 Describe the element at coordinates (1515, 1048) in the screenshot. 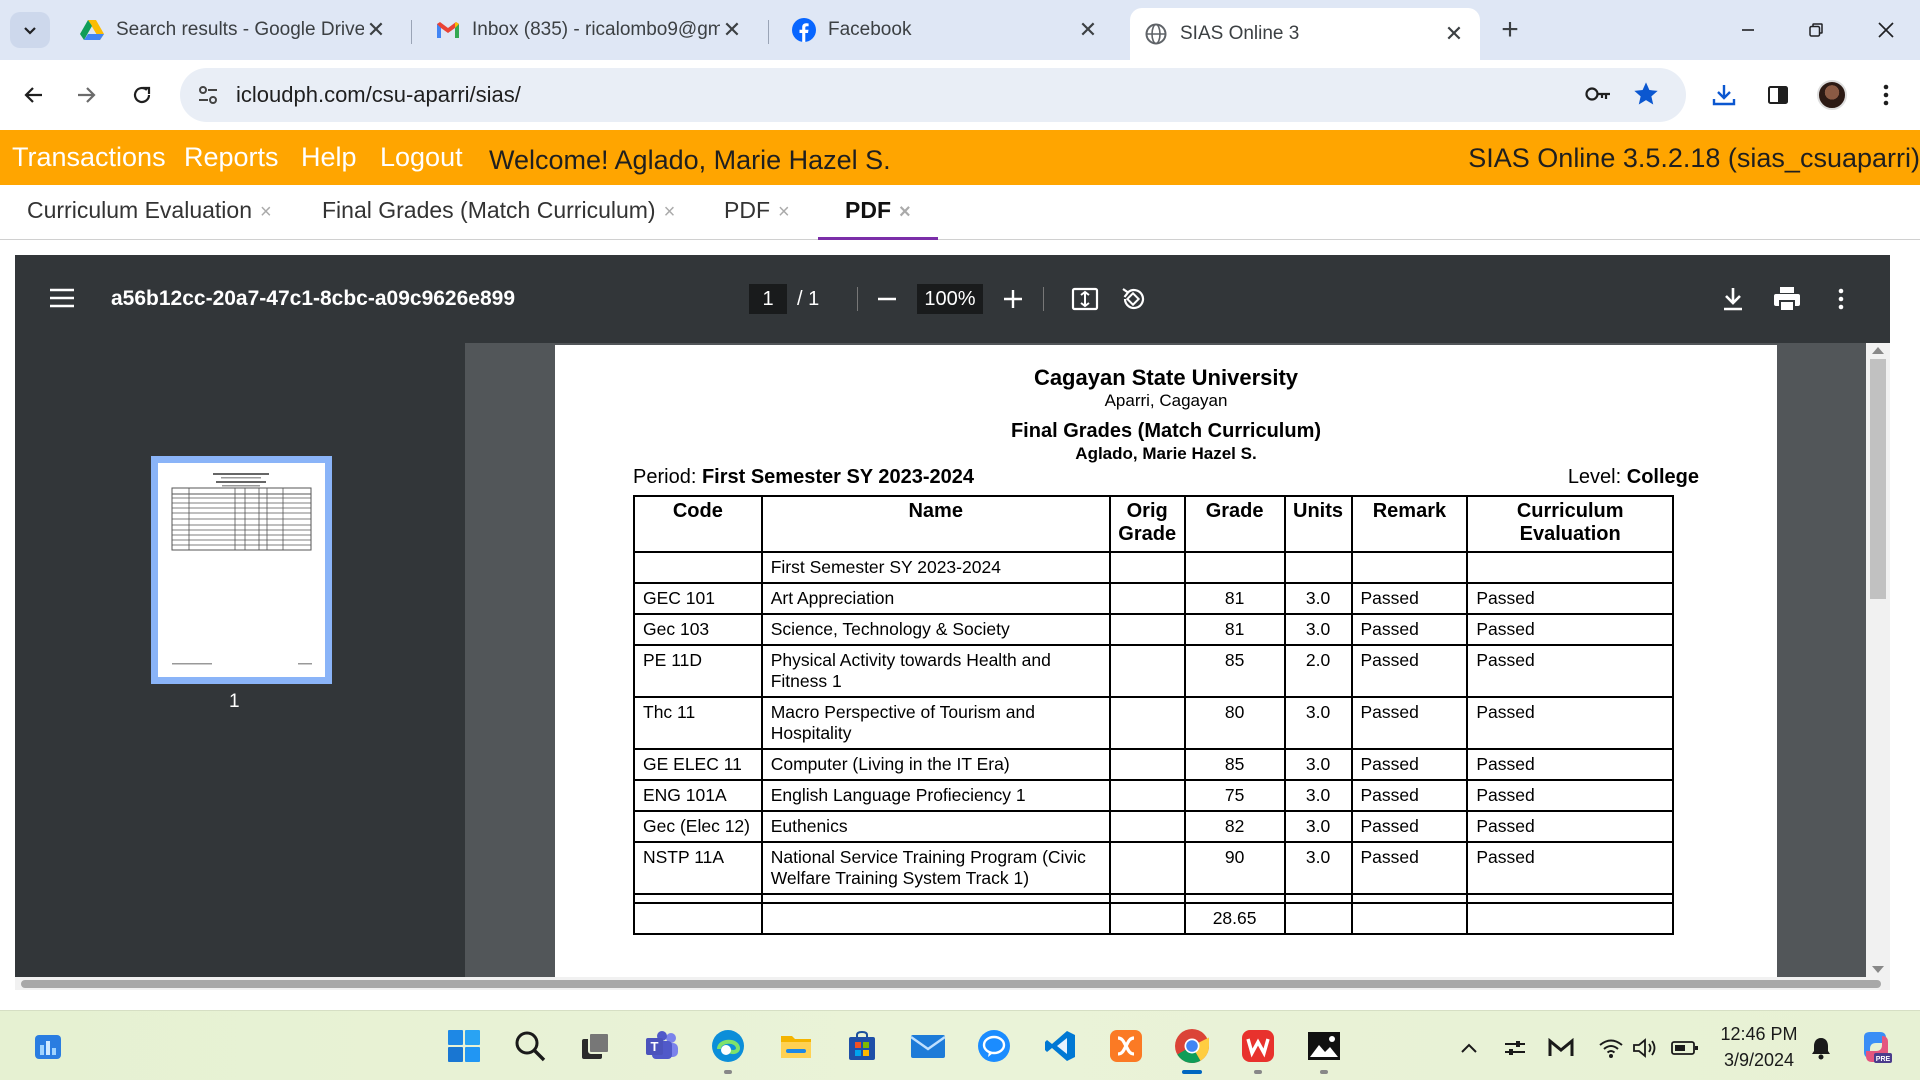

I see `tray-settings-icon` at that location.